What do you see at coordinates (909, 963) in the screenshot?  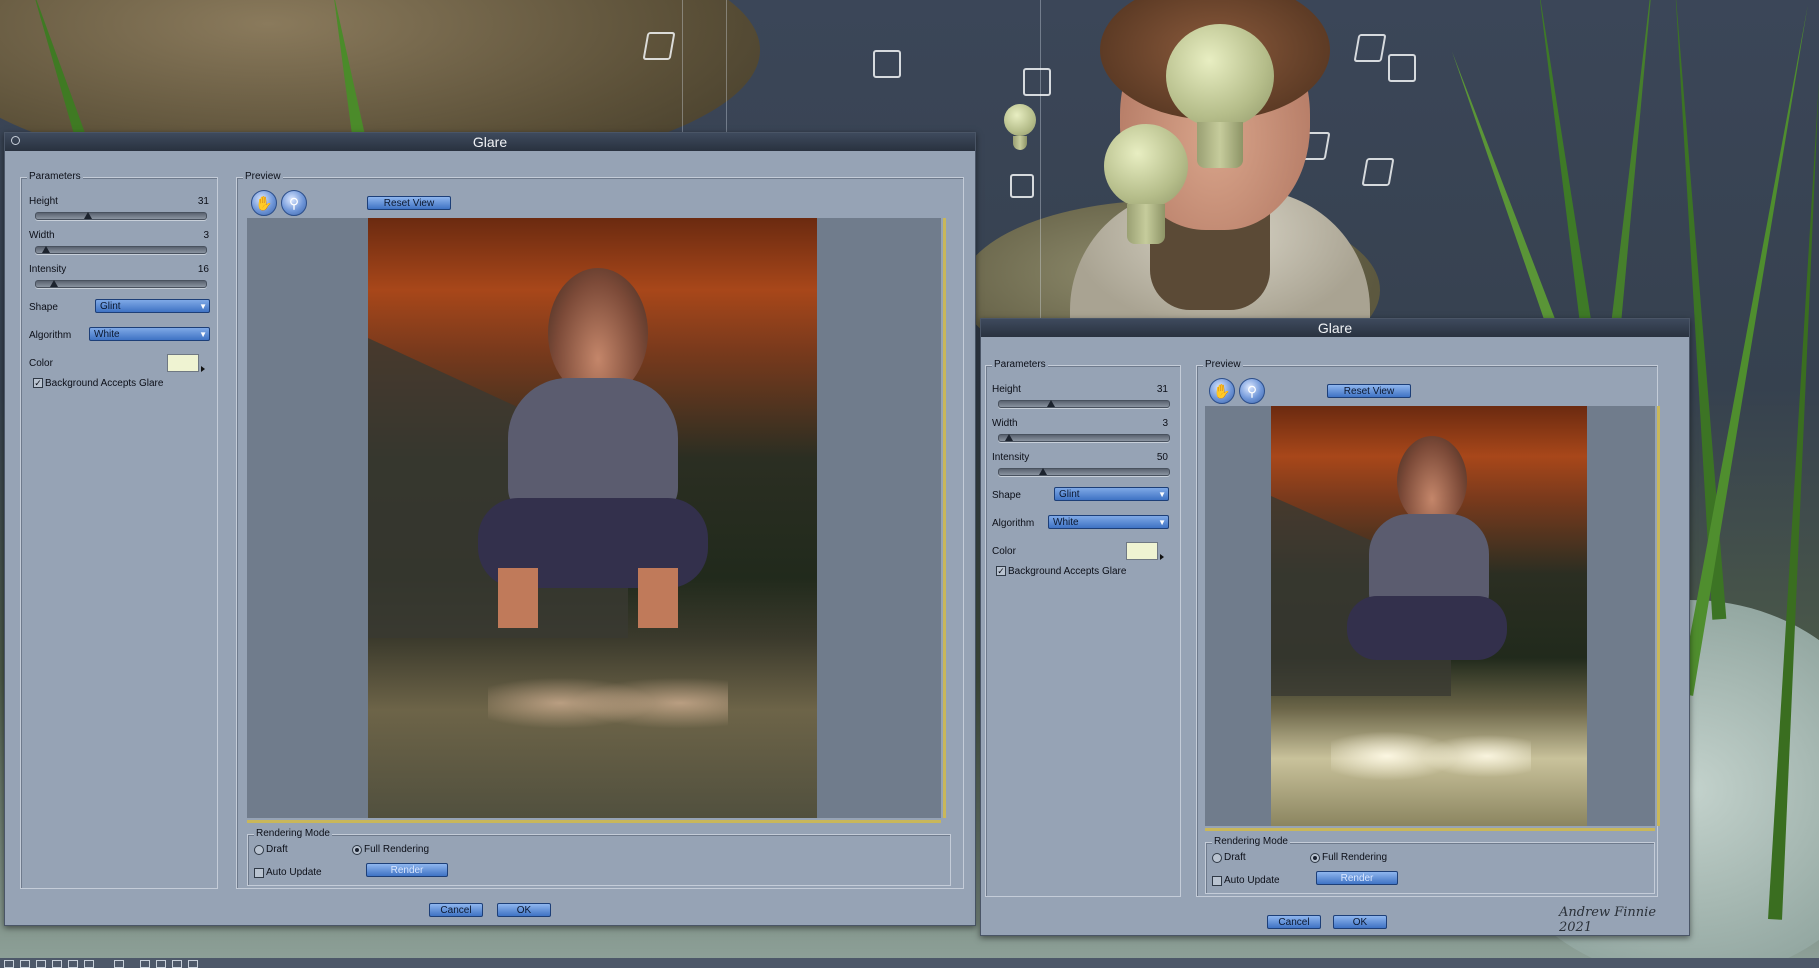 I see `bottom-toolbar` at bounding box center [909, 963].